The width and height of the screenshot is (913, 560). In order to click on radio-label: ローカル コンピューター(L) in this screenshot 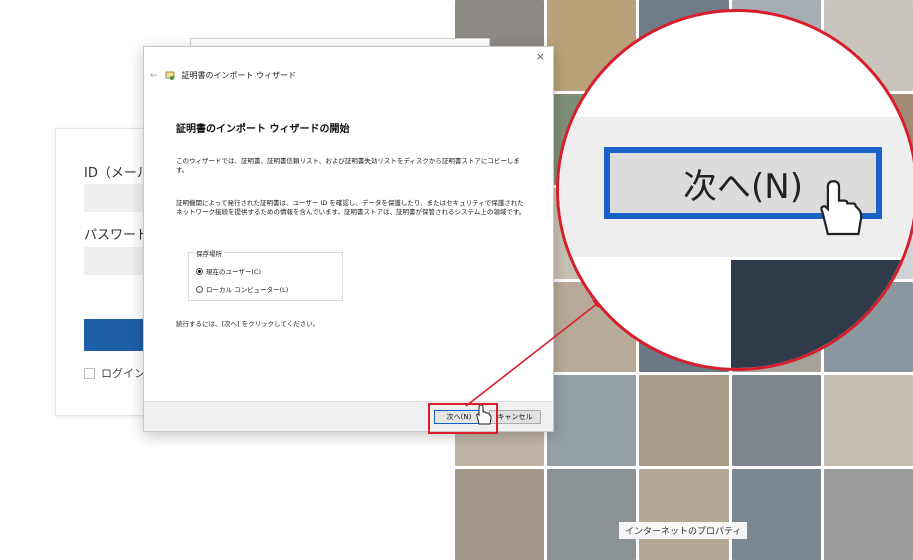, I will do `click(247, 290)`.